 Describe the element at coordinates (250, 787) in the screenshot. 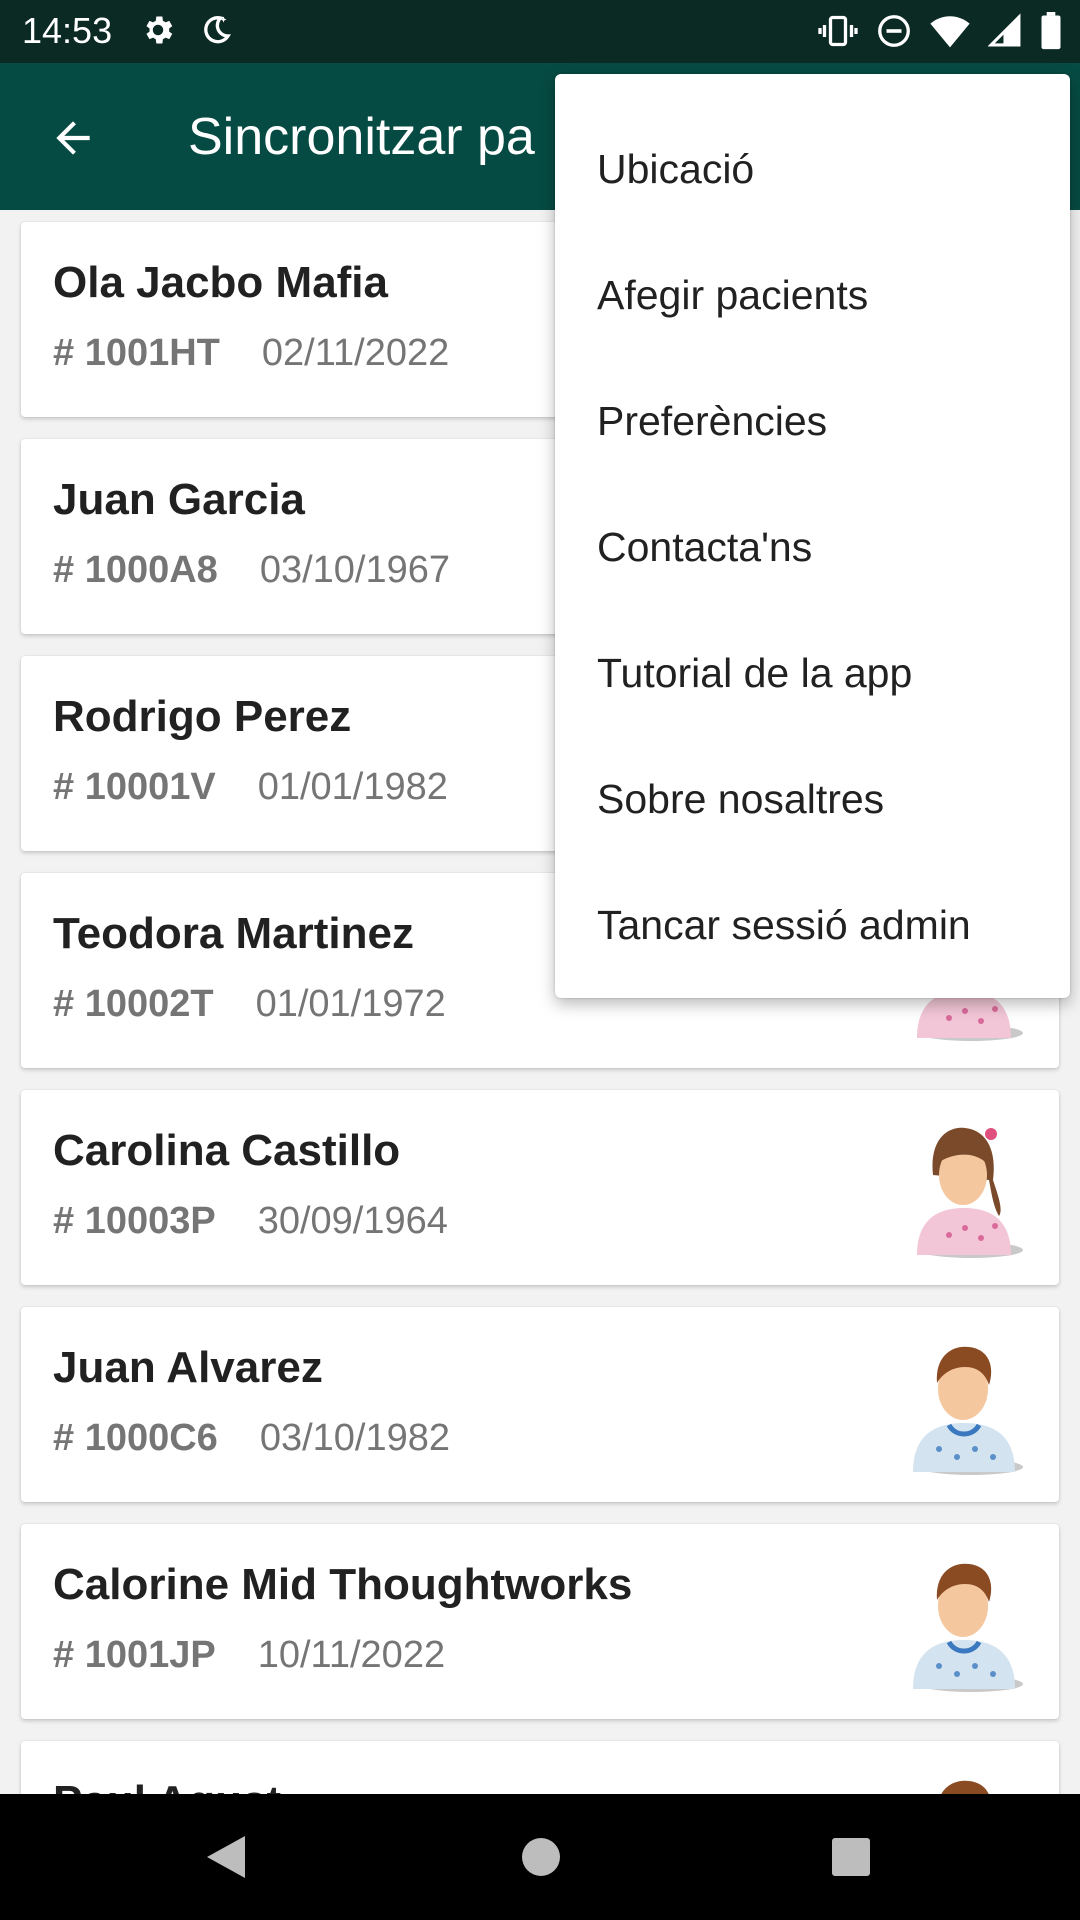

I see `patient-details: # 10001V 01/01/1982` at that location.